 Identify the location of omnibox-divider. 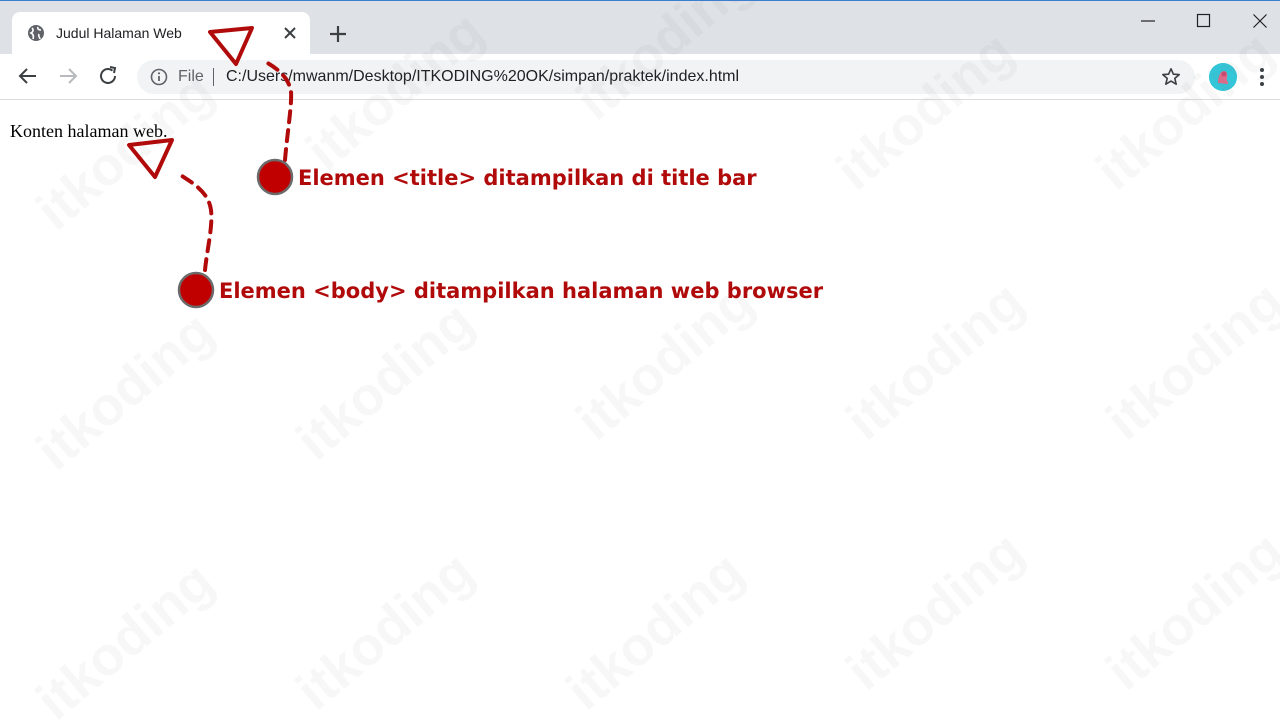
(213, 77).